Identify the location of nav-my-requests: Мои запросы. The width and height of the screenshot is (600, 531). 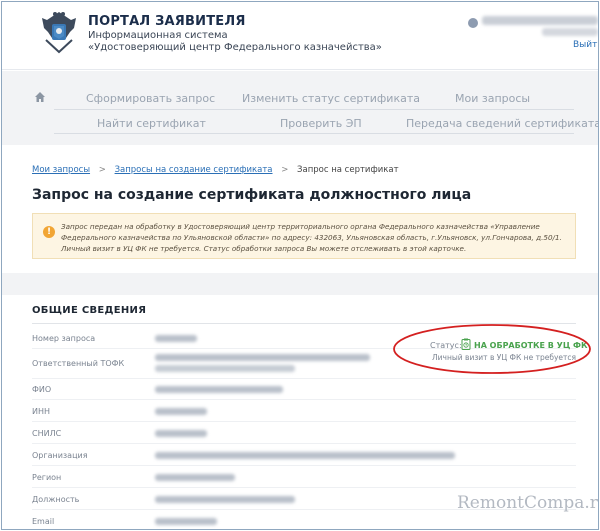
(492, 98).